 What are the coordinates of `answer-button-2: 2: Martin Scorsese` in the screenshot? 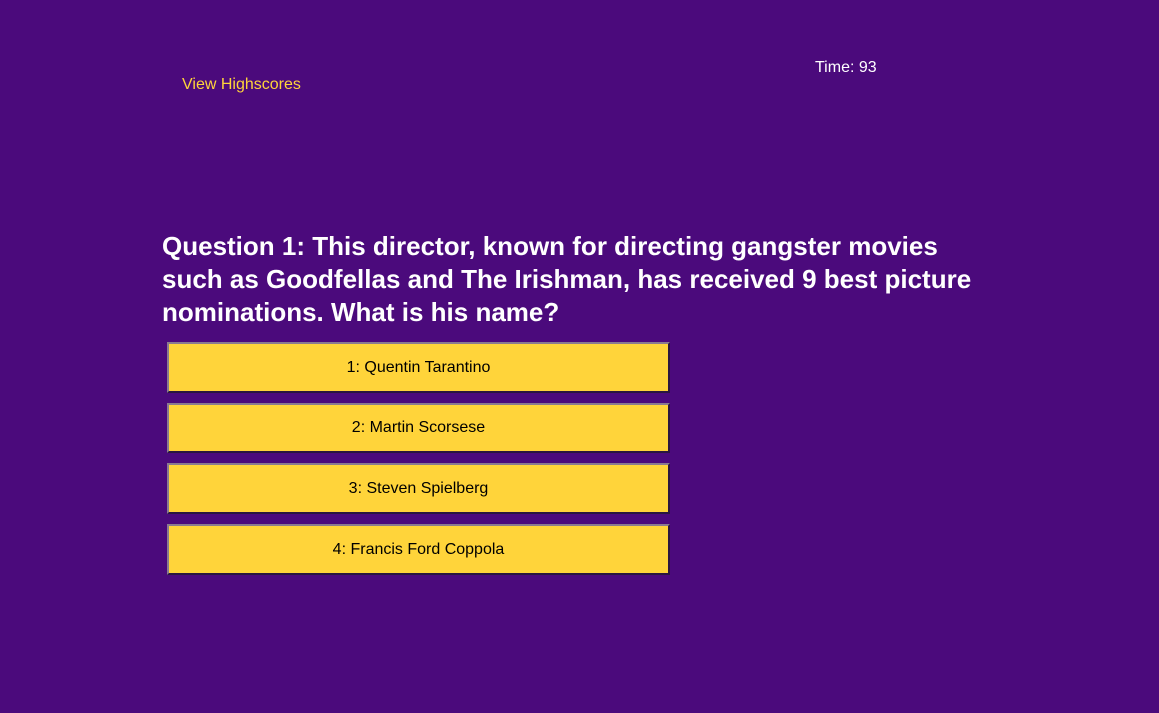 It's located at (418, 428).